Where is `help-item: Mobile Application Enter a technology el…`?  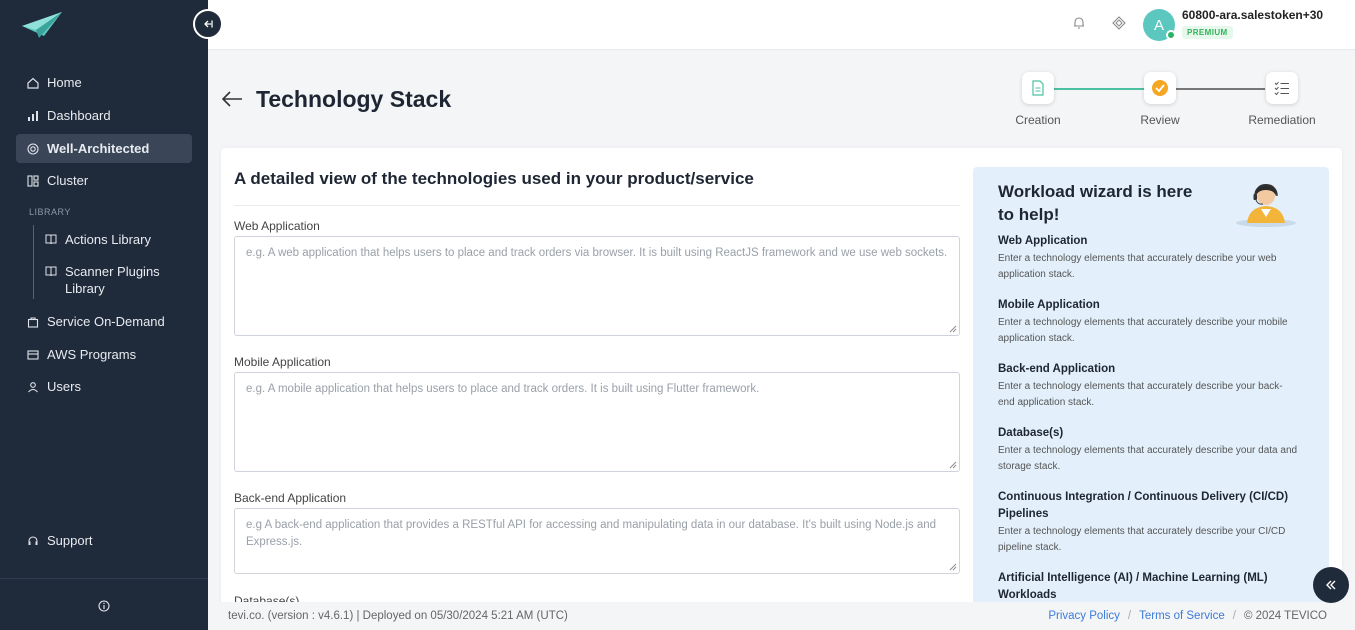
help-item: Mobile Application Enter a technology el… is located at coordinates (1148, 322).